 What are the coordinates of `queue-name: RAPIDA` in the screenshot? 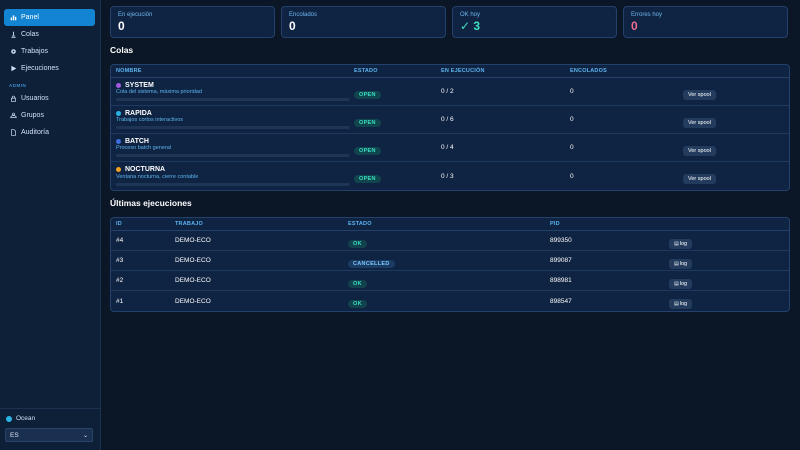 It's located at (138, 113).